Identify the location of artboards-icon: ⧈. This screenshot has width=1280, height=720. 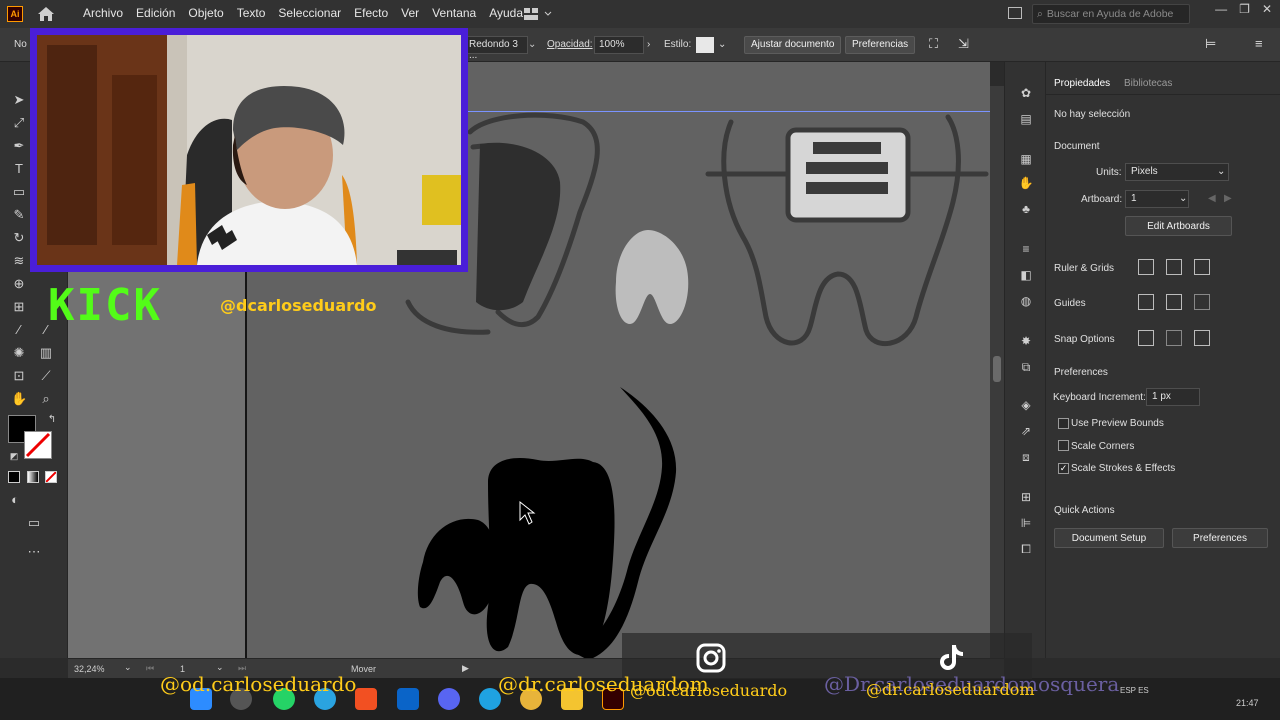
(1026, 457).